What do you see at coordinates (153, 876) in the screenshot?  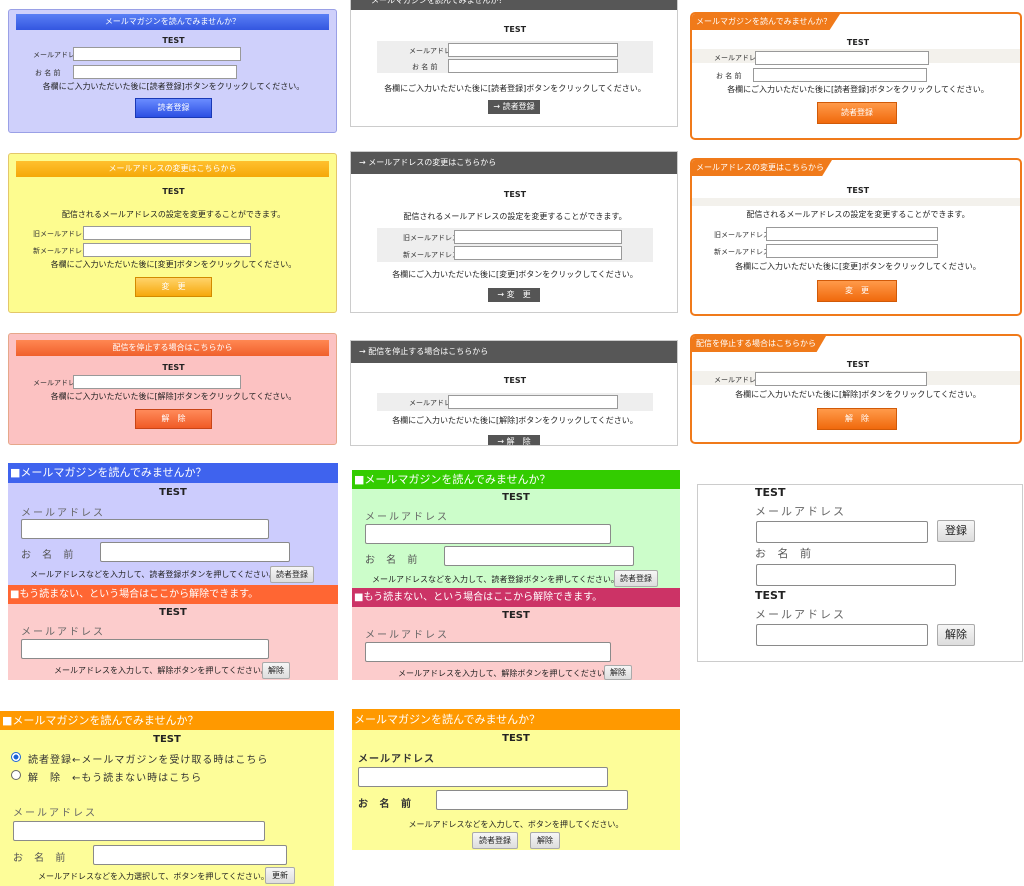 I see `form-note: メールアドレスなどを入力選択して、ボタンを押してください。` at bounding box center [153, 876].